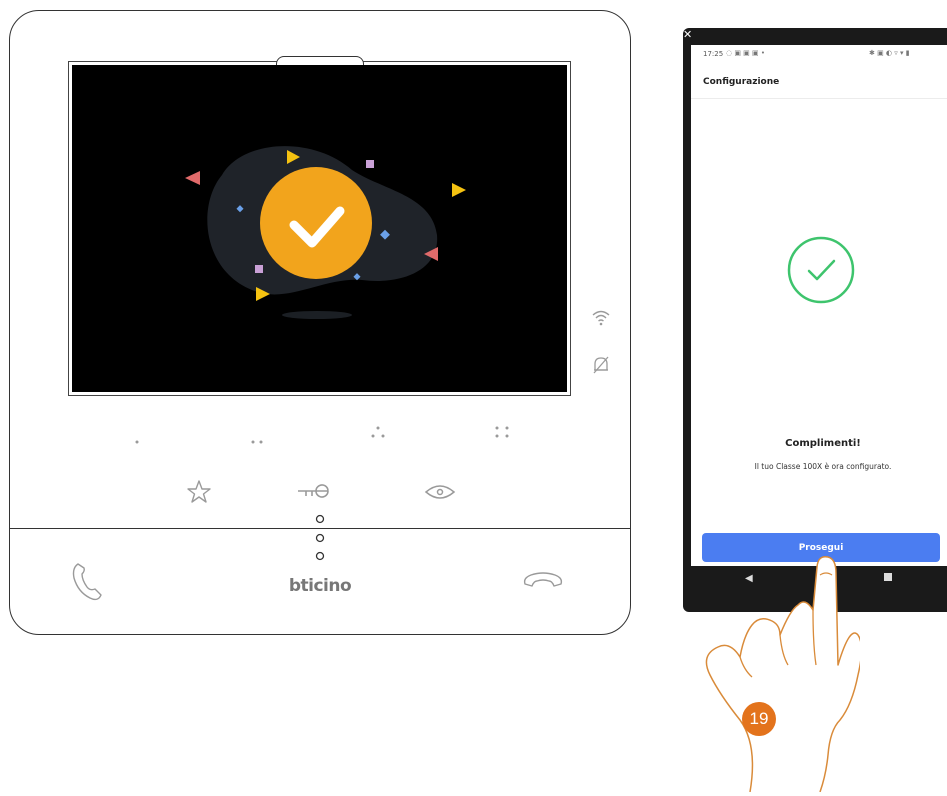  Describe the element at coordinates (741, 82) in the screenshot. I see `app-bar-title: Configurazione` at that location.